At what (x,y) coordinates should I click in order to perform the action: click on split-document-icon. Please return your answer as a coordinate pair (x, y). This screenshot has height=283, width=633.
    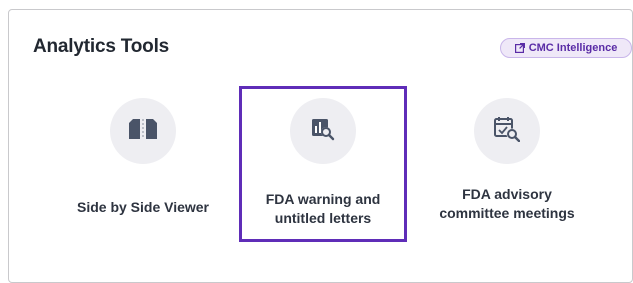
    Looking at the image, I should click on (143, 131).